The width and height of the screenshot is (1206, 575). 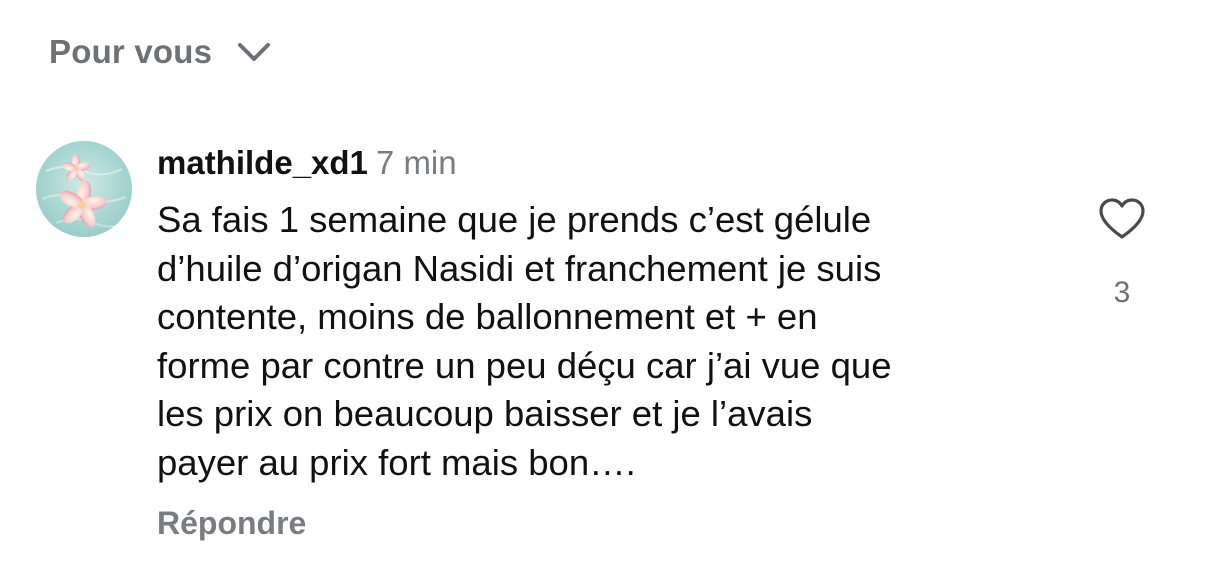 What do you see at coordinates (231, 523) in the screenshot?
I see `reply-button: Répondre` at bounding box center [231, 523].